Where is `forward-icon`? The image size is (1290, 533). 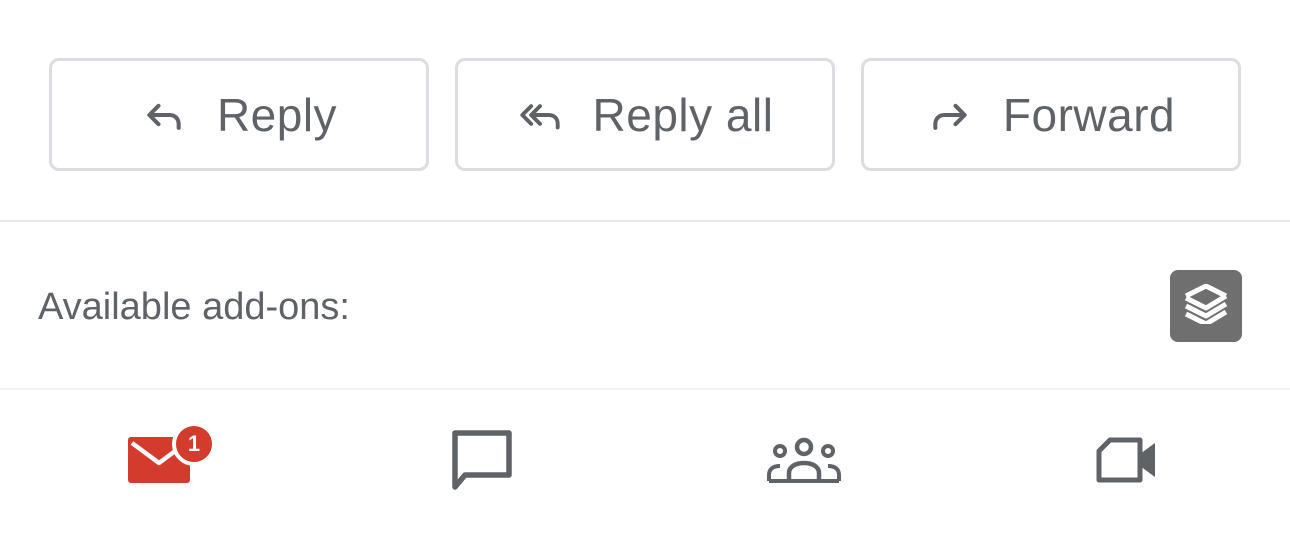 forward-icon is located at coordinates (950, 115).